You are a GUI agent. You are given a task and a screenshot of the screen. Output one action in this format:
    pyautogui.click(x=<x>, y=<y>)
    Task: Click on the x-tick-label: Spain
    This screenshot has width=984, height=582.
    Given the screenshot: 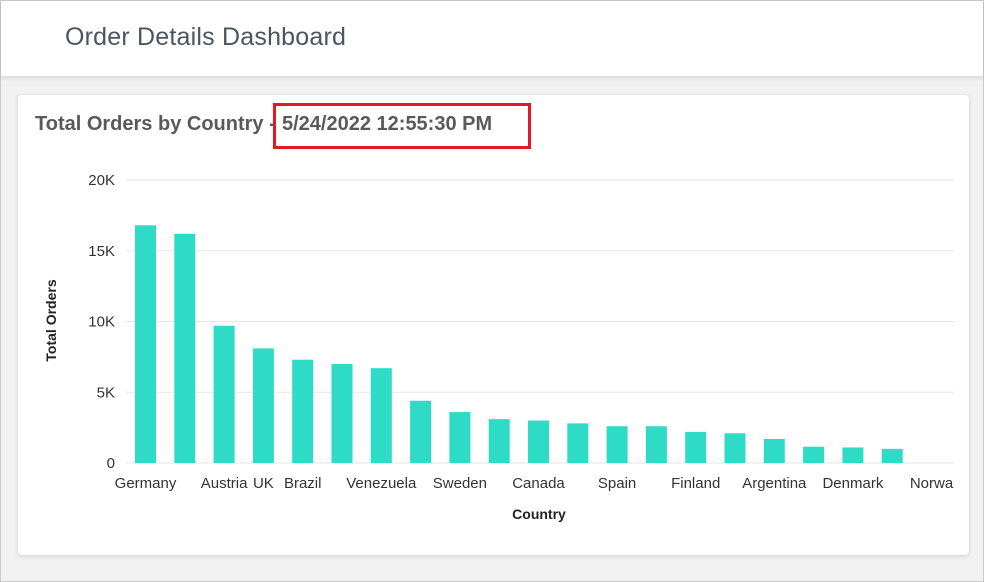 What is the action you would take?
    pyautogui.click(x=617, y=483)
    